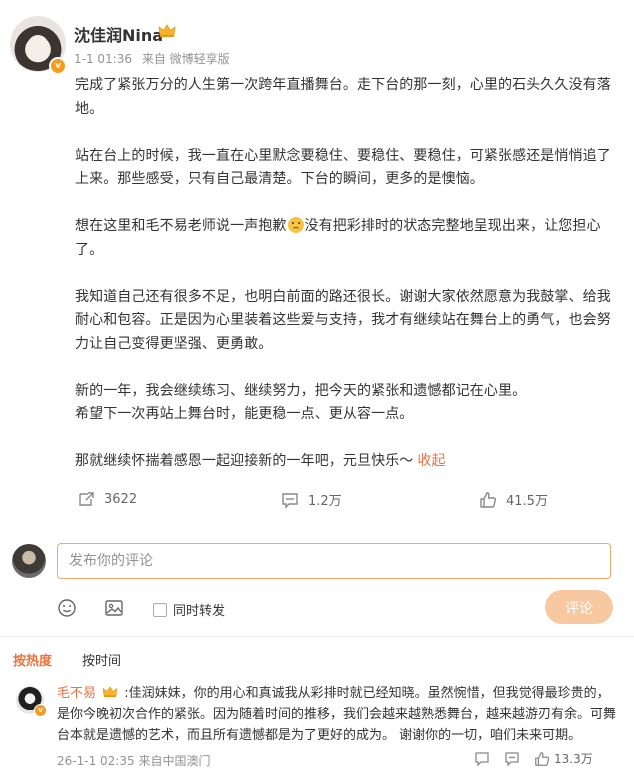 This screenshot has width=634, height=782. I want to click on post-paragraph: 那就继续怀揣着感恩一起迎接新的一年吧，元旦快乐～ 收起, so click(349, 462).